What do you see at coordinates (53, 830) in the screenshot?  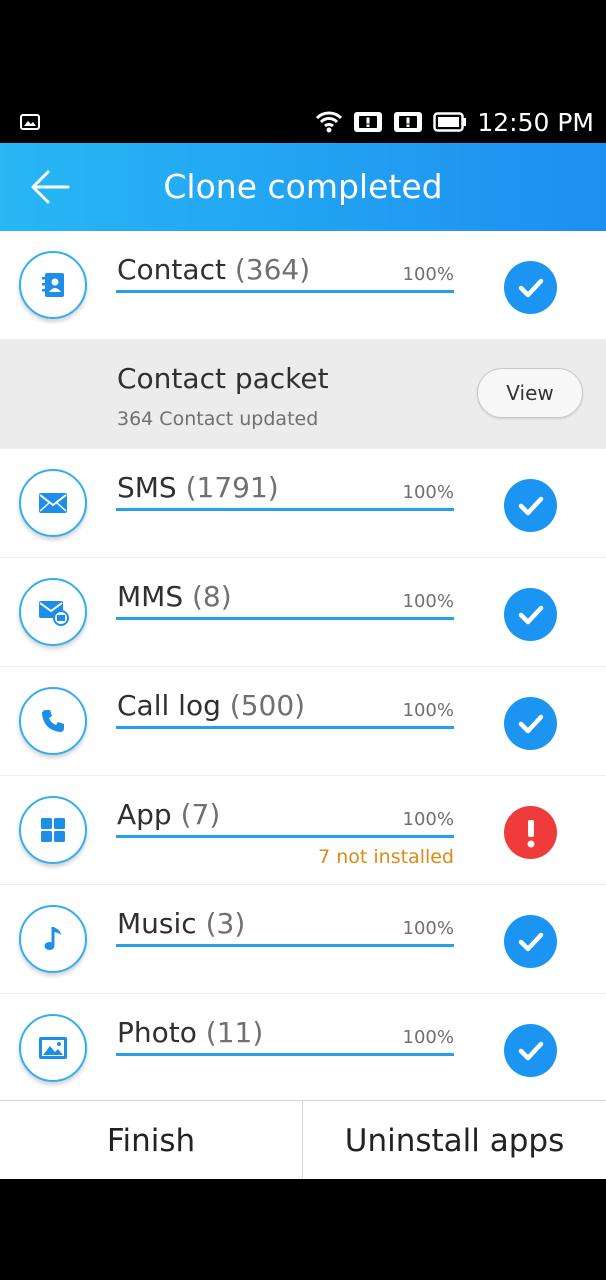 I see `app-grid-icon` at bounding box center [53, 830].